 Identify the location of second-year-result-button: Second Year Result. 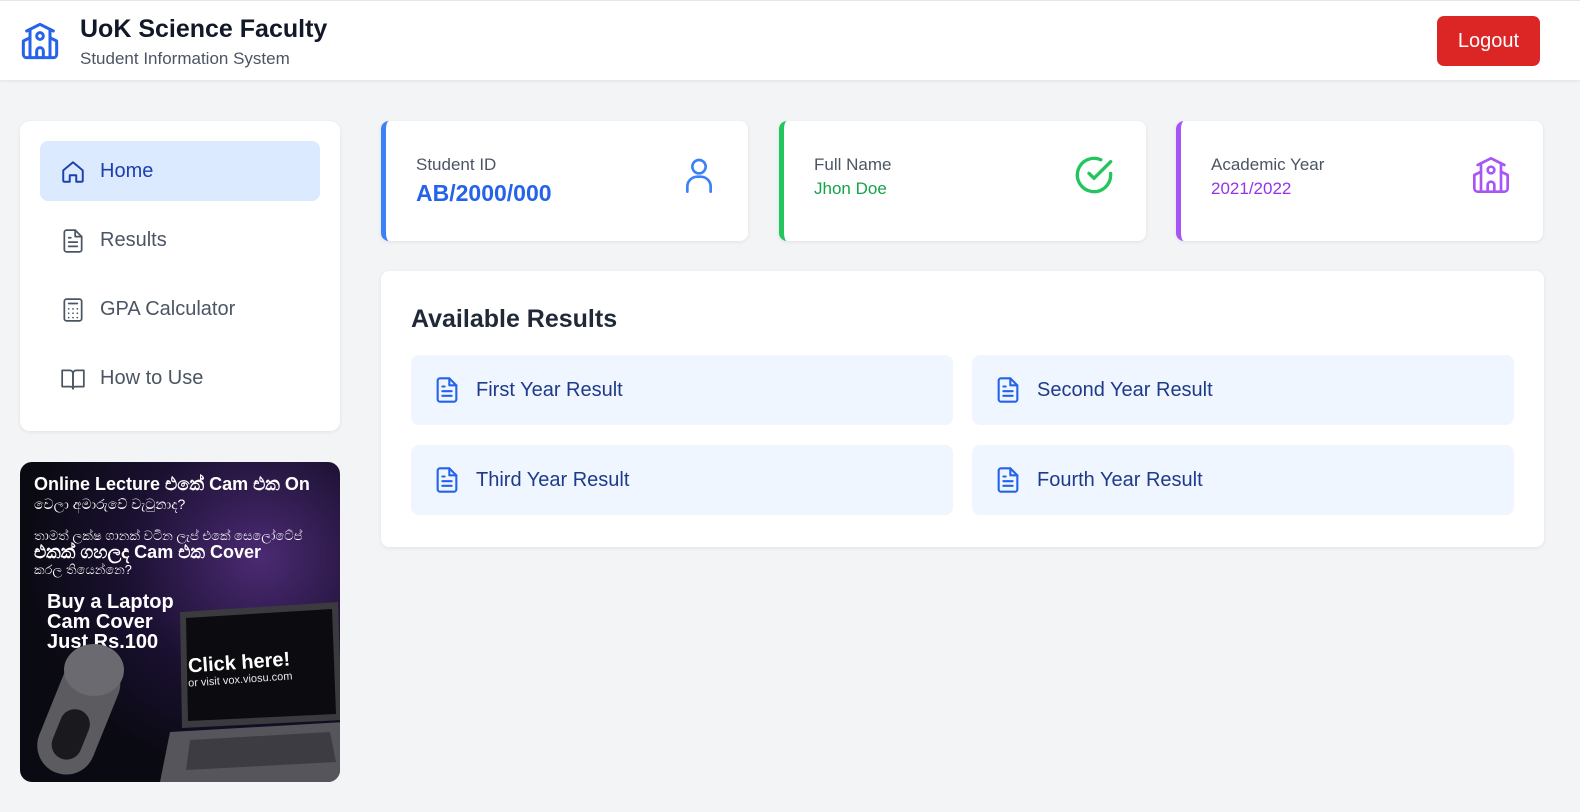
(1243, 390).